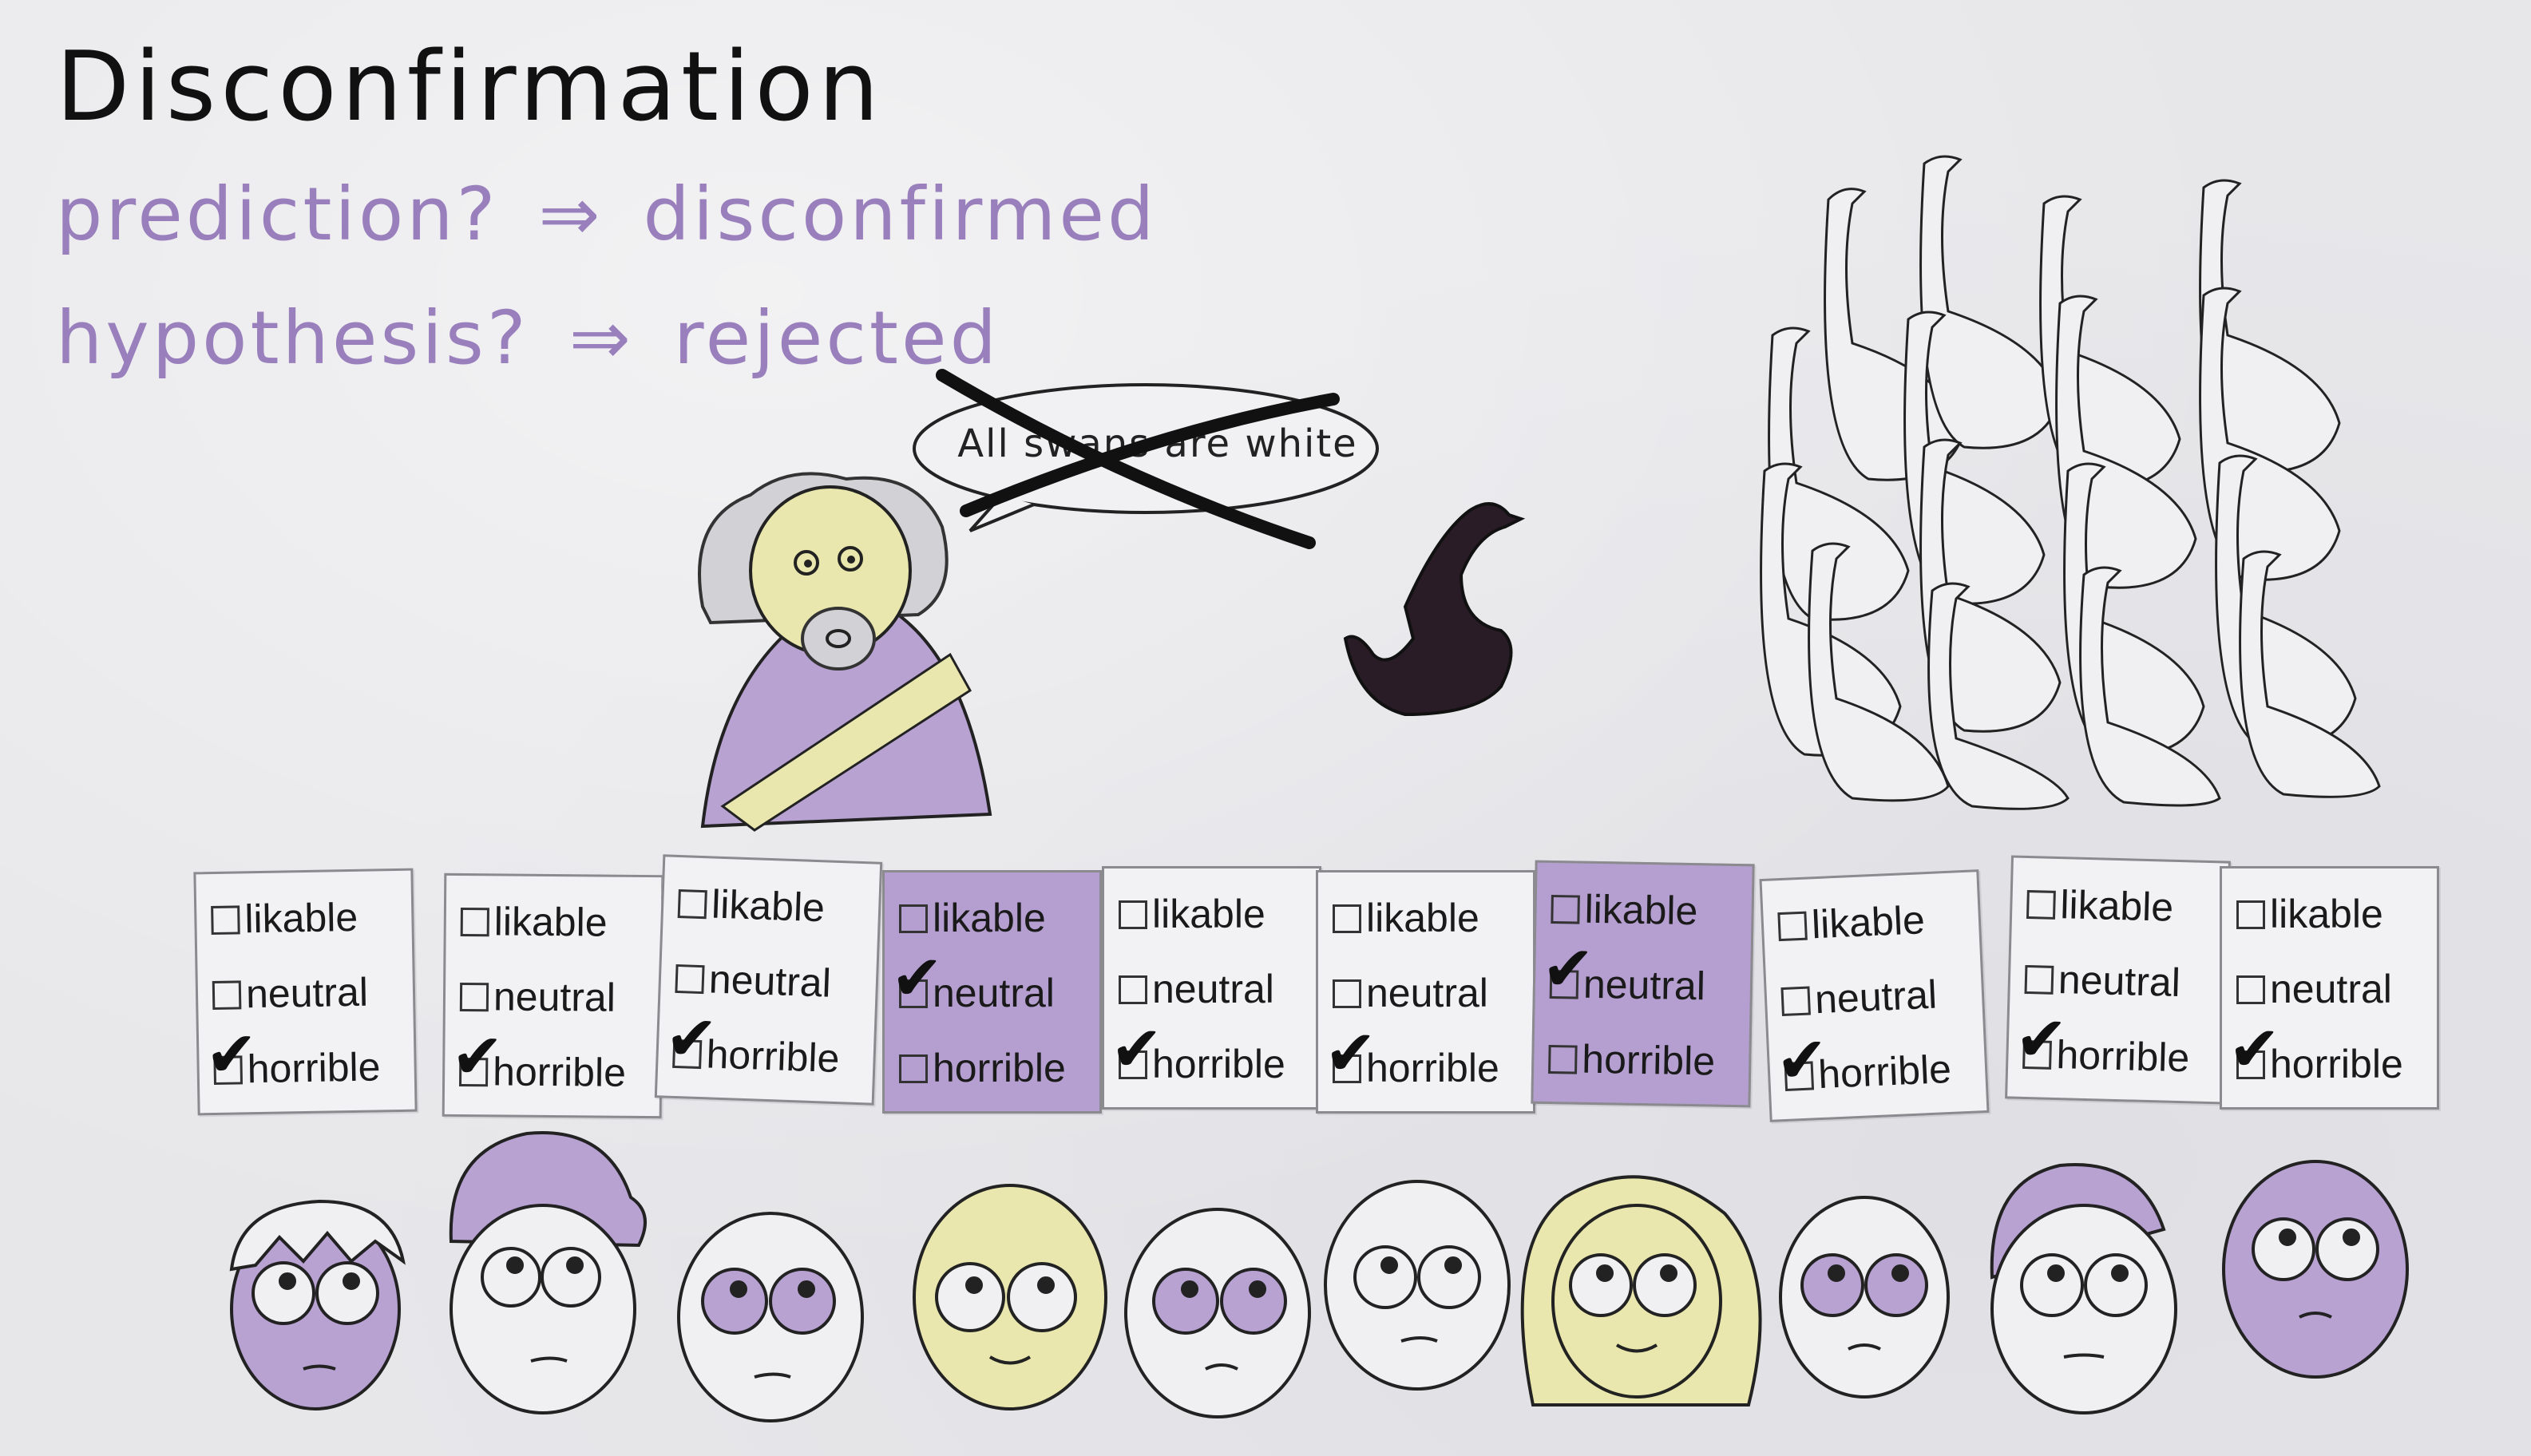 This screenshot has width=2531, height=1456. I want to click on philosopher-figure, so click(845, 652).